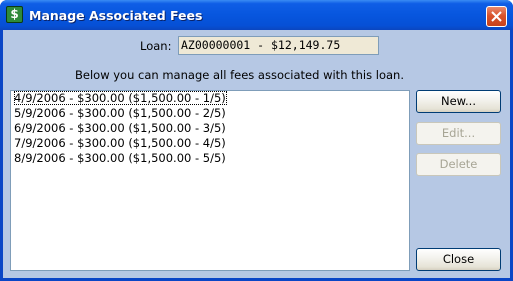  What do you see at coordinates (210, 158) in the screenshot?
I see `fee-list-item: 8/9/2006 - $300.00 ($1,500.00 - 5/5)` at bounding box center [210, 158].